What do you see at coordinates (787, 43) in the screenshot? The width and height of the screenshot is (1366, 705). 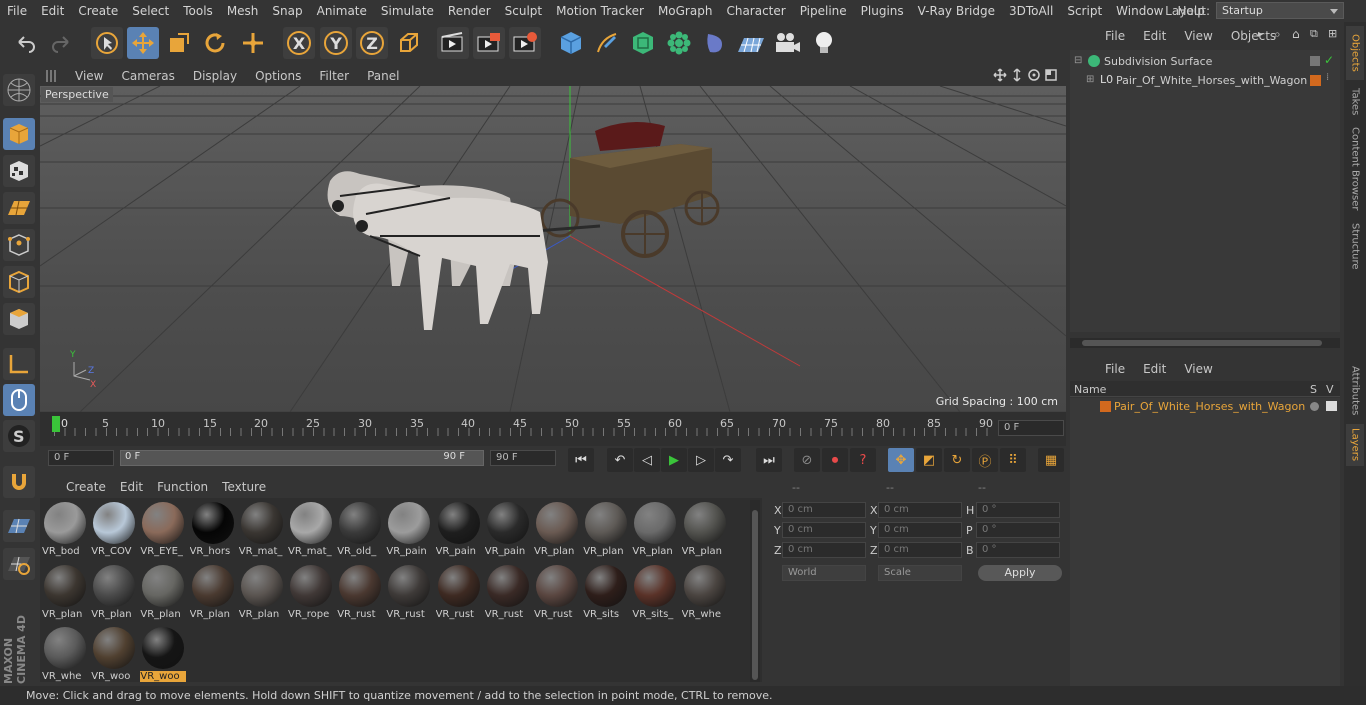 I see `camera-icon` at bounding box center [787, 43].